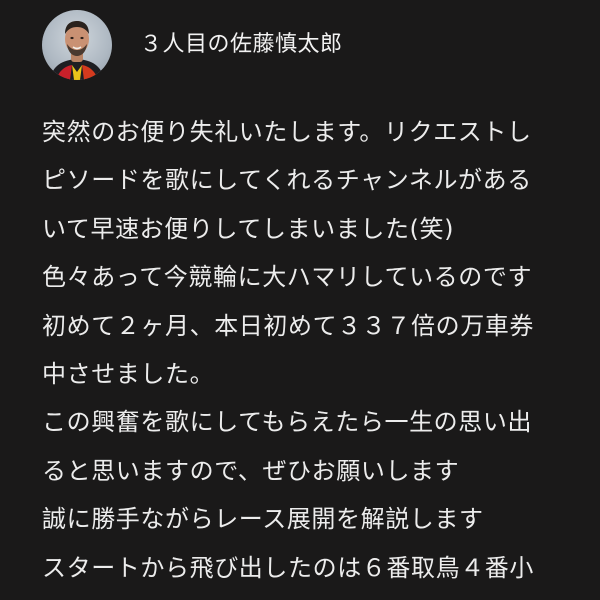  Describe the element at coordinates (287, 277) in the screenshot. I see `comment-line: 色々あって今競輪に大ハマリしているのです` at that location.